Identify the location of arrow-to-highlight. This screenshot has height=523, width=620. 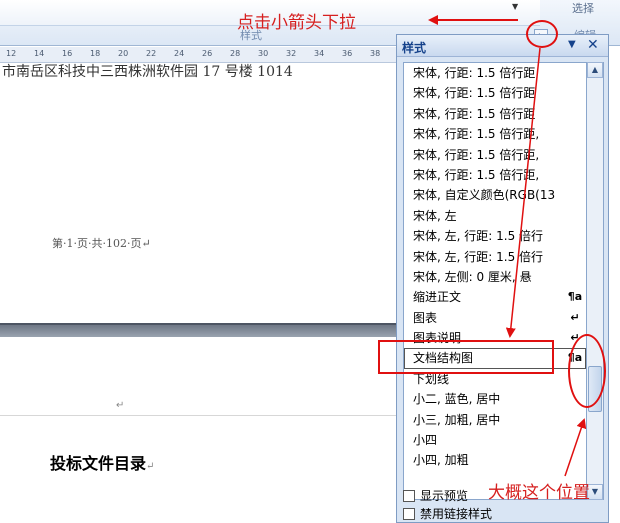
(523, 192).